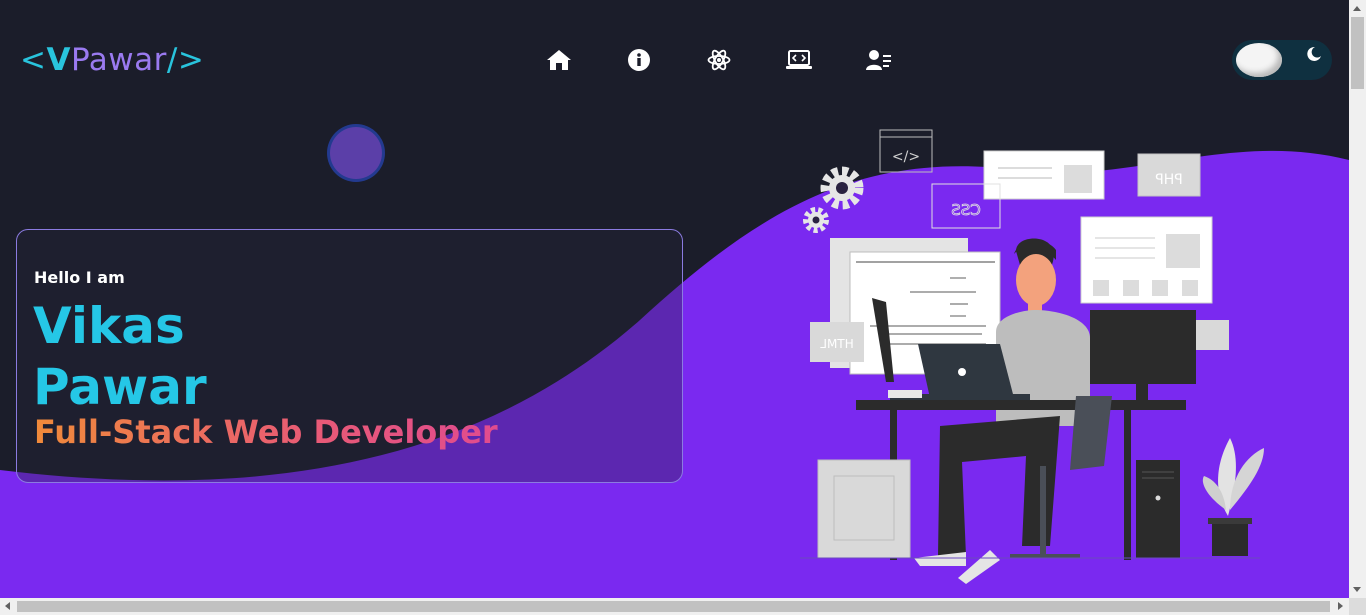 The height and width of the screenshot is (615, 1366). Describe the element at coordinates (864, 509) in the screenshot. I see `cabinet-left` at that location.